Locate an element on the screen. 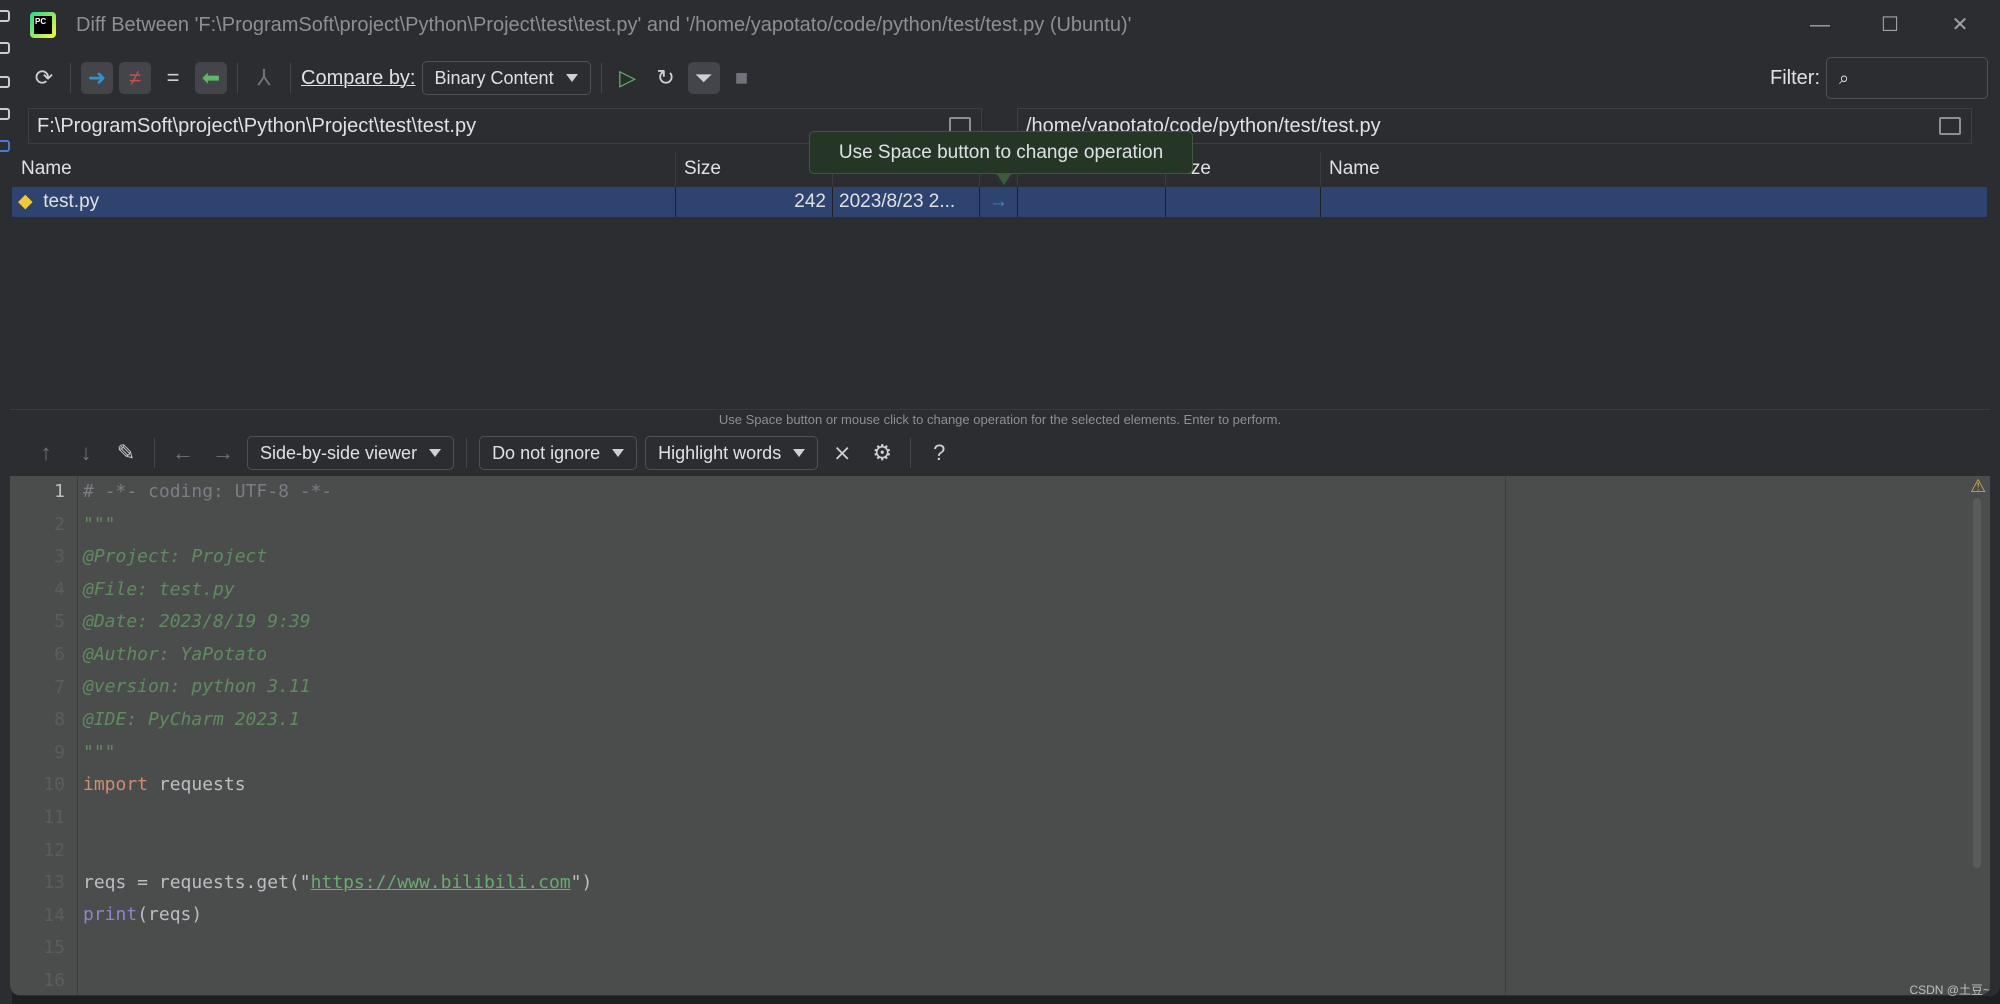 Image resolution: width=2000 pixels, height=1004 pixels. line-number: 10 is located at coordinates (54, 785).